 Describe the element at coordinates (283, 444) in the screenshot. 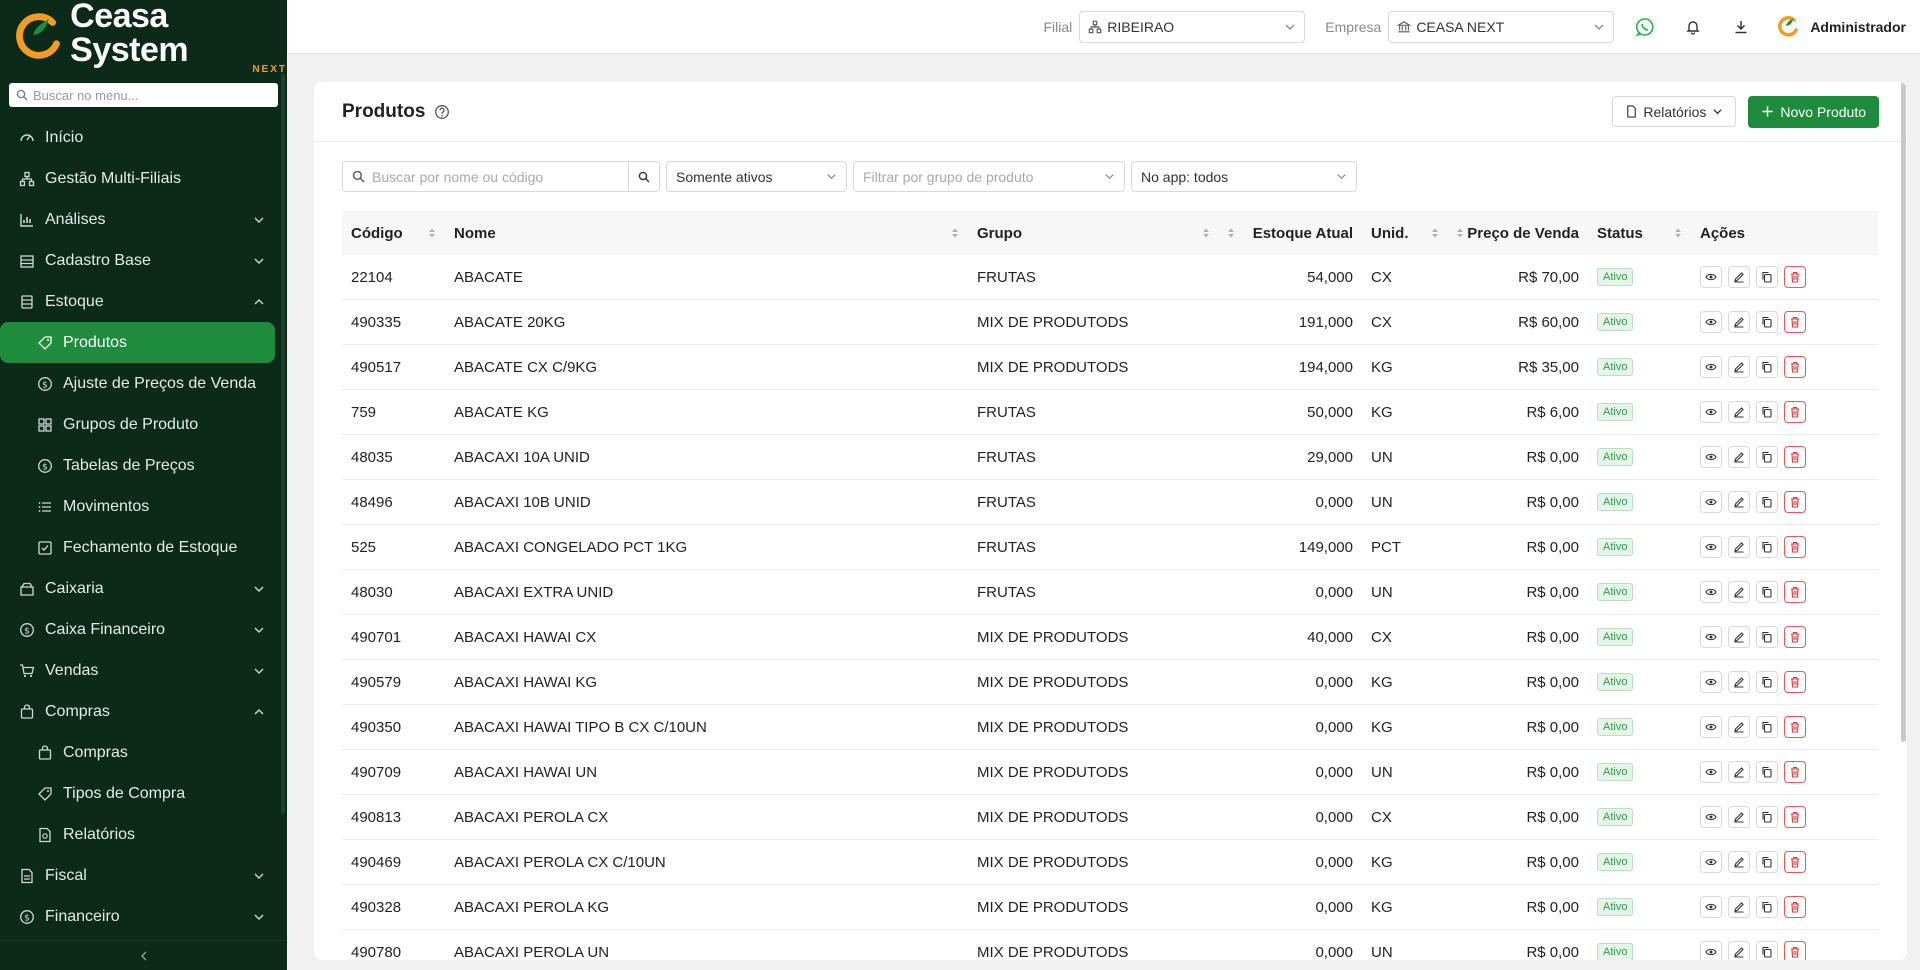

I see `sidebar-scrollbar` at that location.